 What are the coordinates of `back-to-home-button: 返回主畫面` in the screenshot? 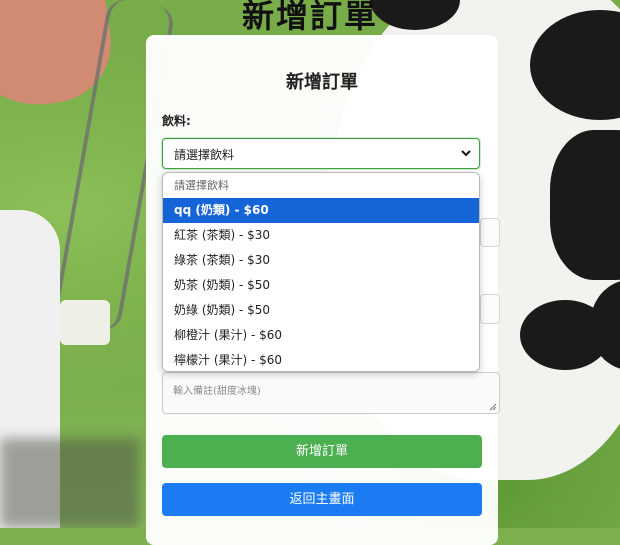 It's located at (322, 499).